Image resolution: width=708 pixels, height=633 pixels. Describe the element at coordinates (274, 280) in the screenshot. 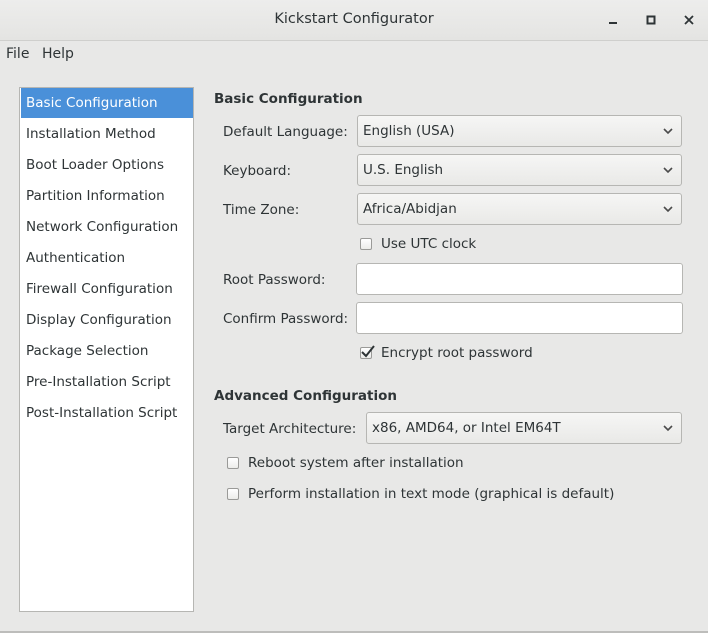

I see `root-password-label: Root Password:` at that location.